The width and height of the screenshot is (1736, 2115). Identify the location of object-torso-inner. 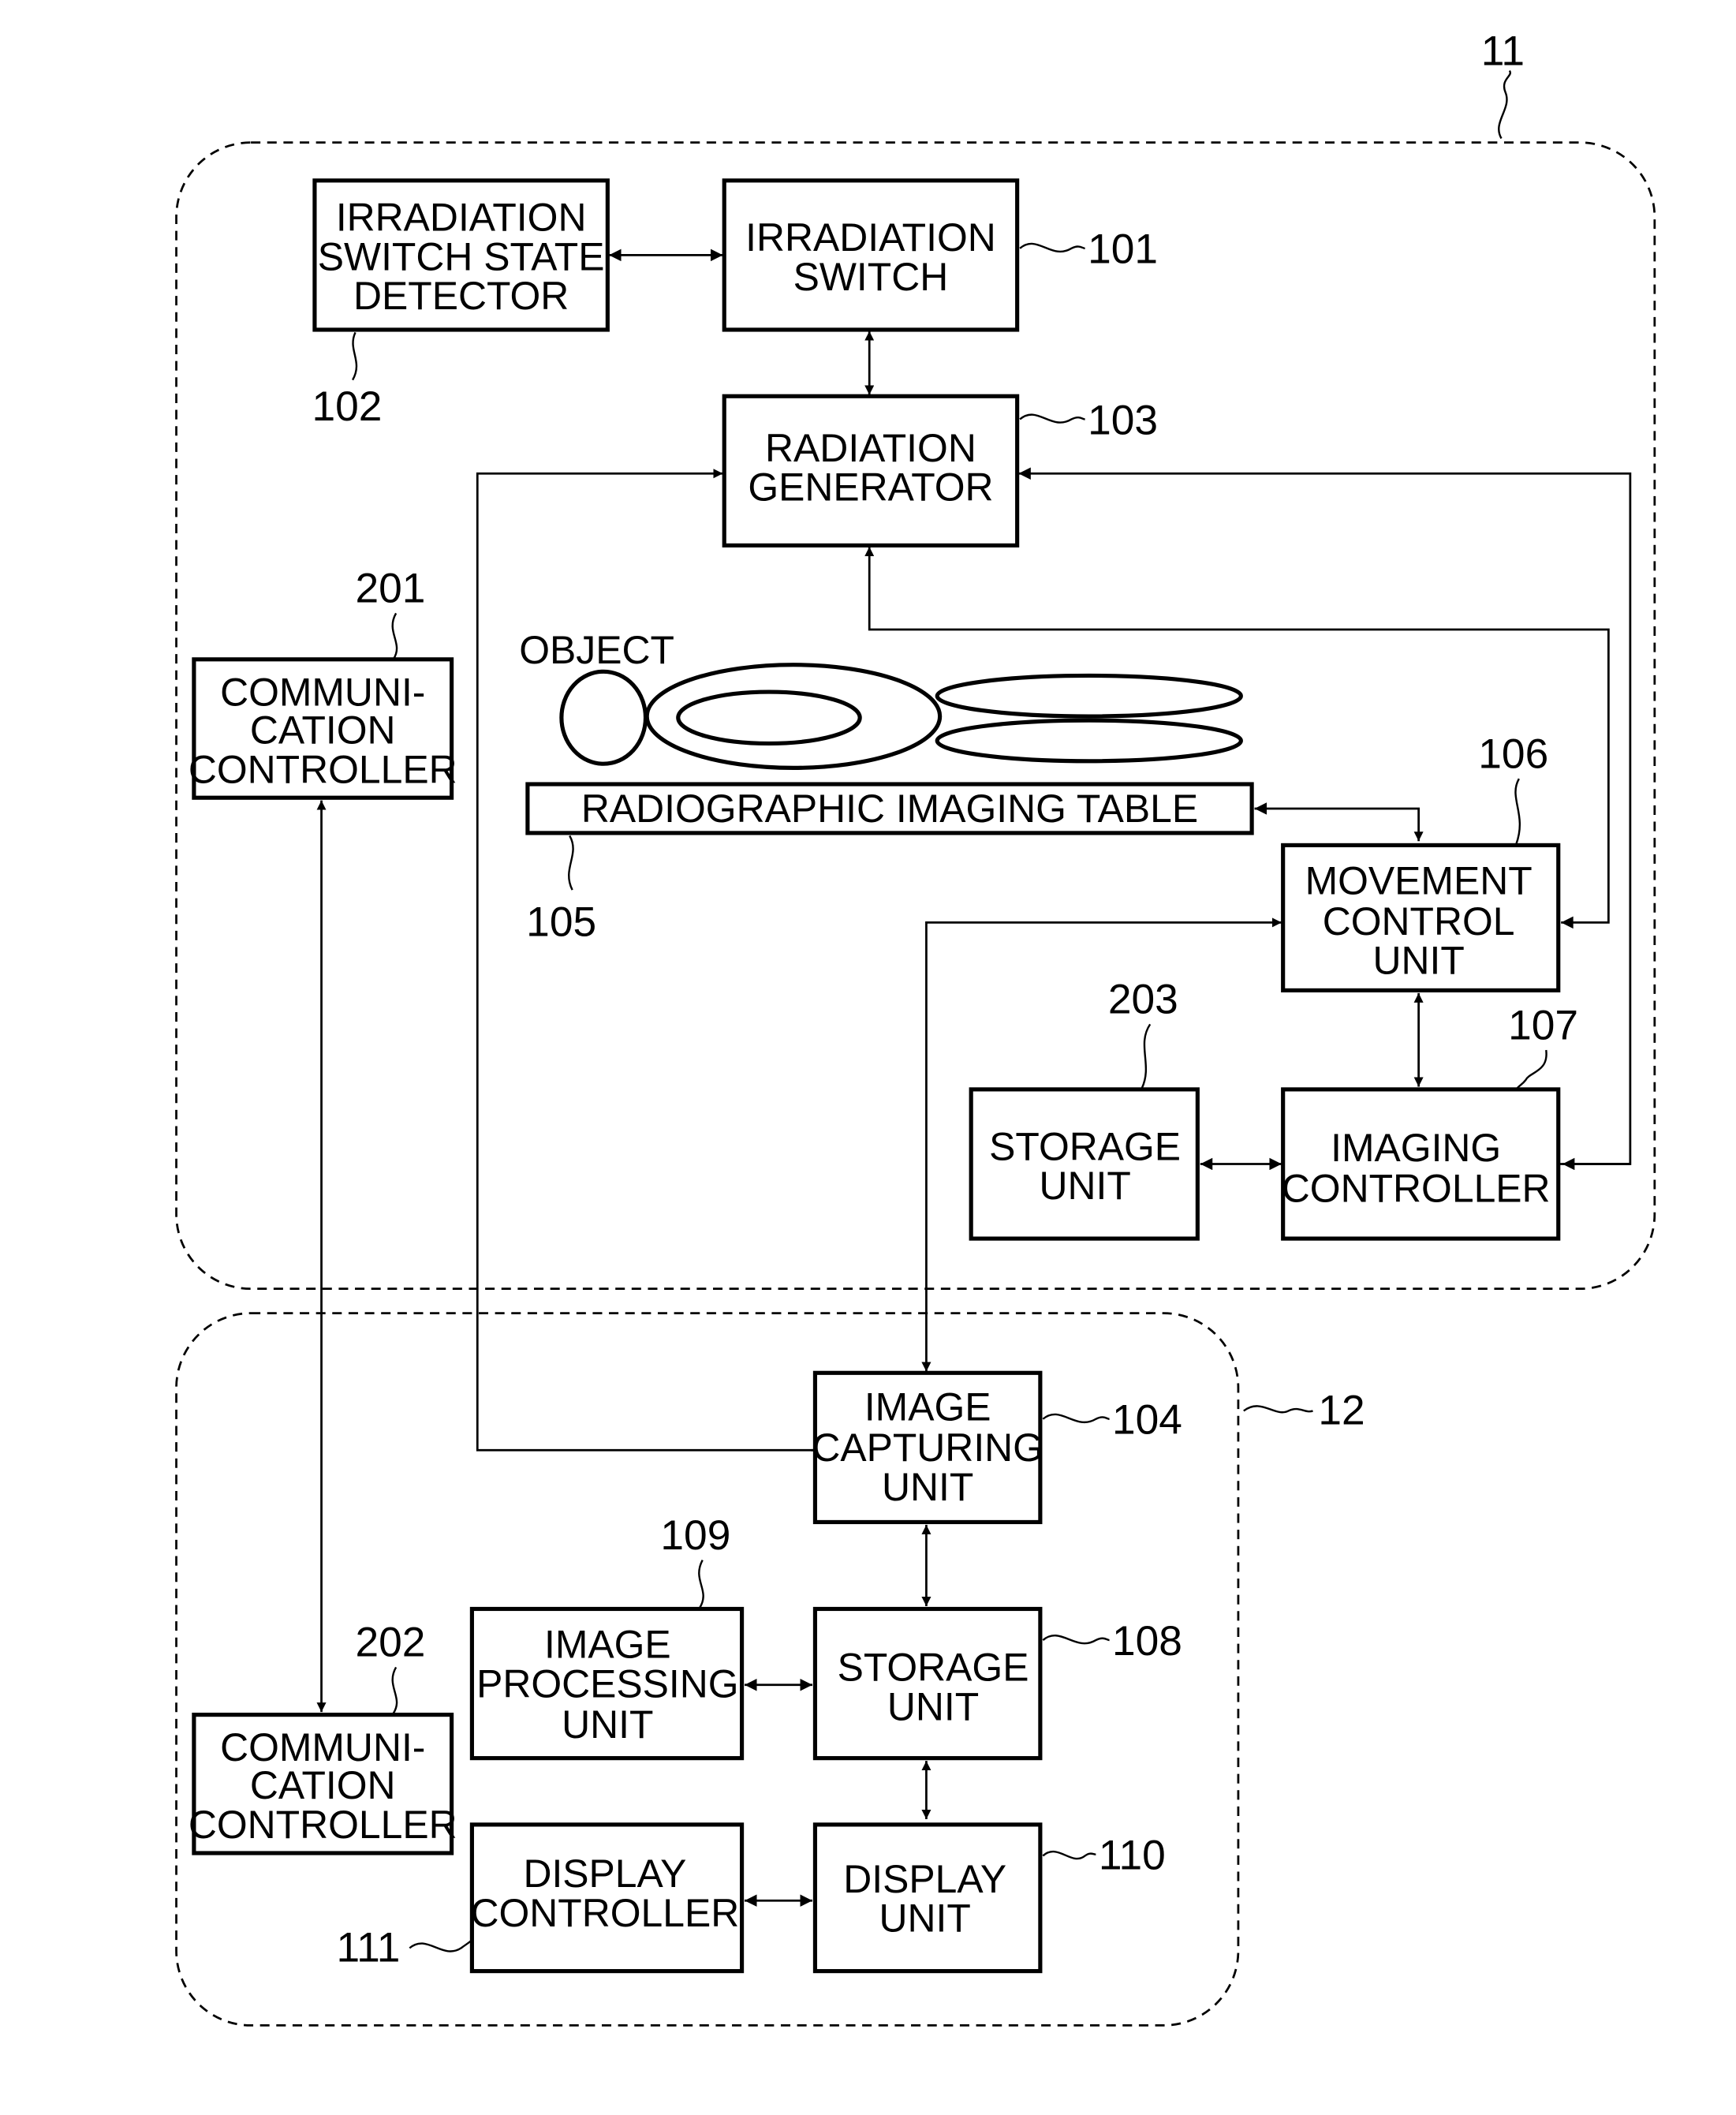
(769, 717).